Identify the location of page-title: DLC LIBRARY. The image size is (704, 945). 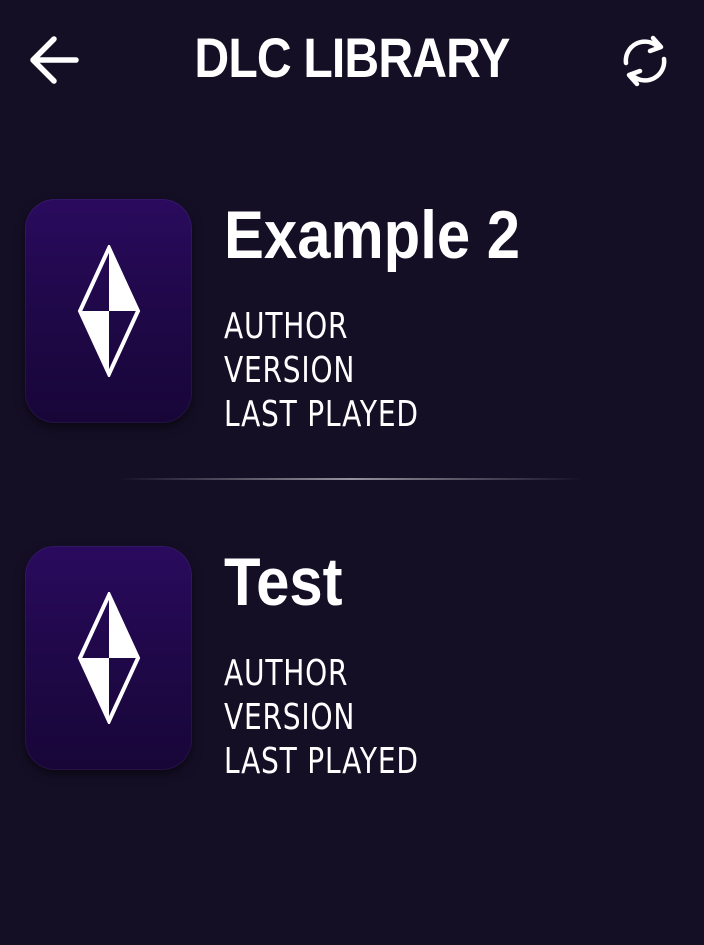
(352, 57).